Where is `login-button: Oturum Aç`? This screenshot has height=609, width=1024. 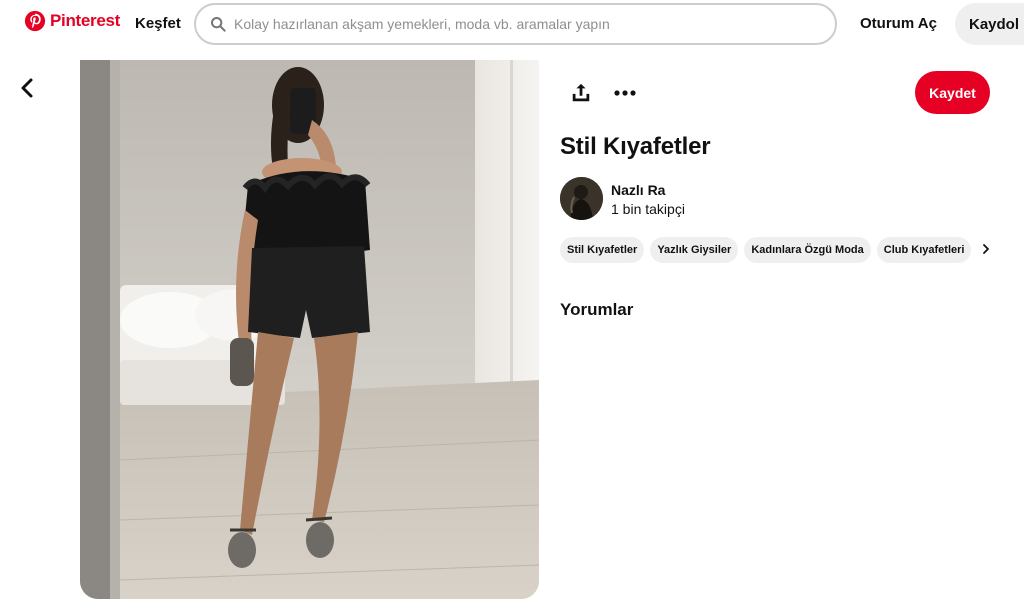
login-button: Oturum Aç is located at coordinates (898, 23).